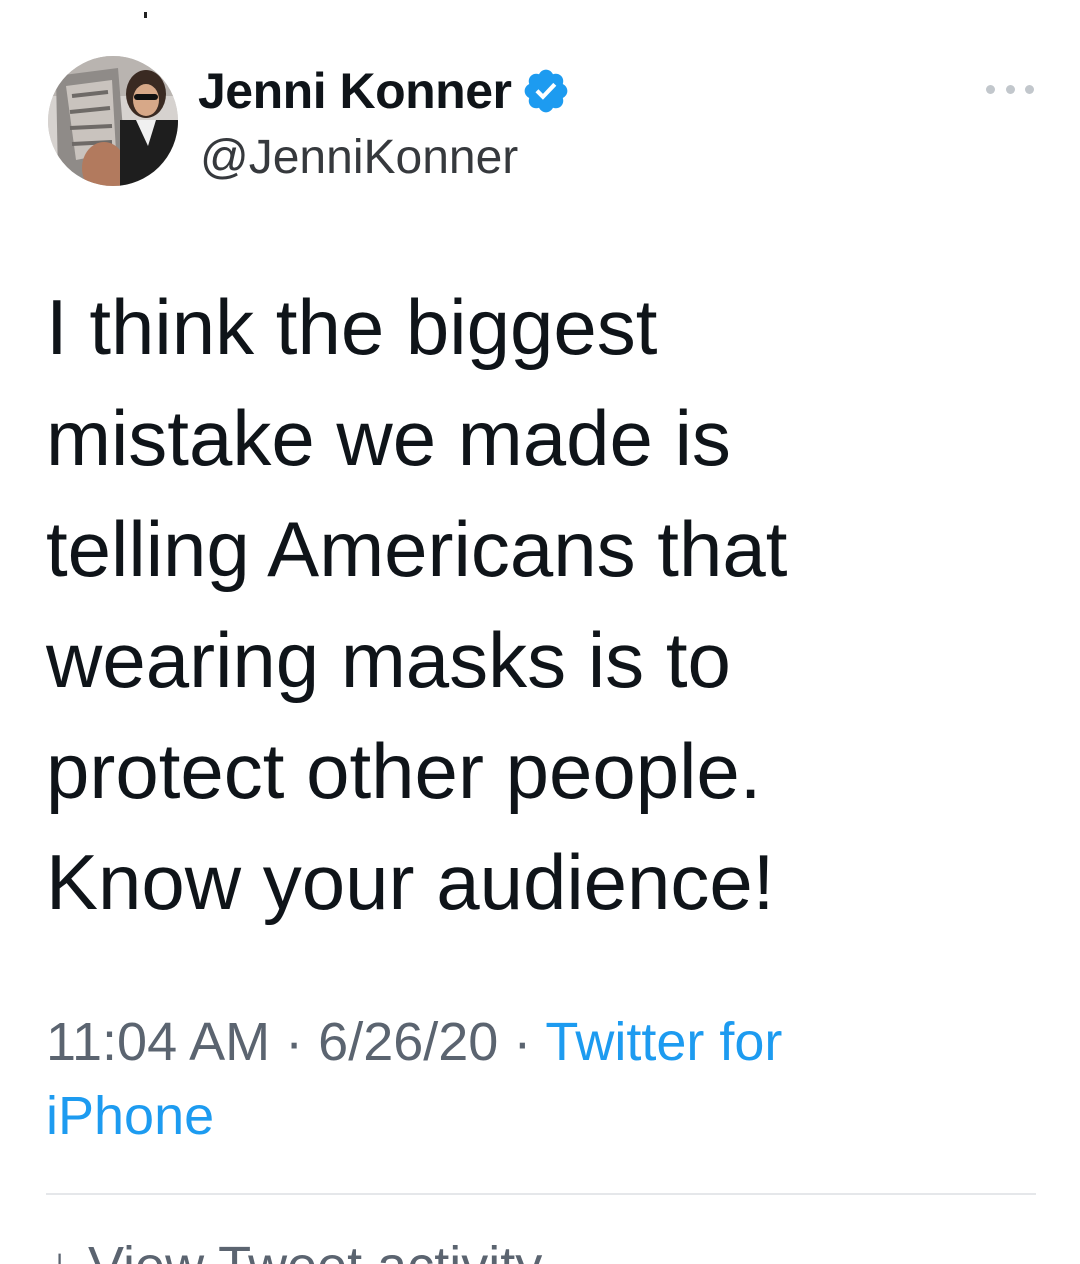 The height and width of the screenshot is (1264, 1080). What do you see at coordinates (130, 1116) in the screenshot?
I see `tweet-source-link-continued: iPhone` at bounding box center [130, 1116].